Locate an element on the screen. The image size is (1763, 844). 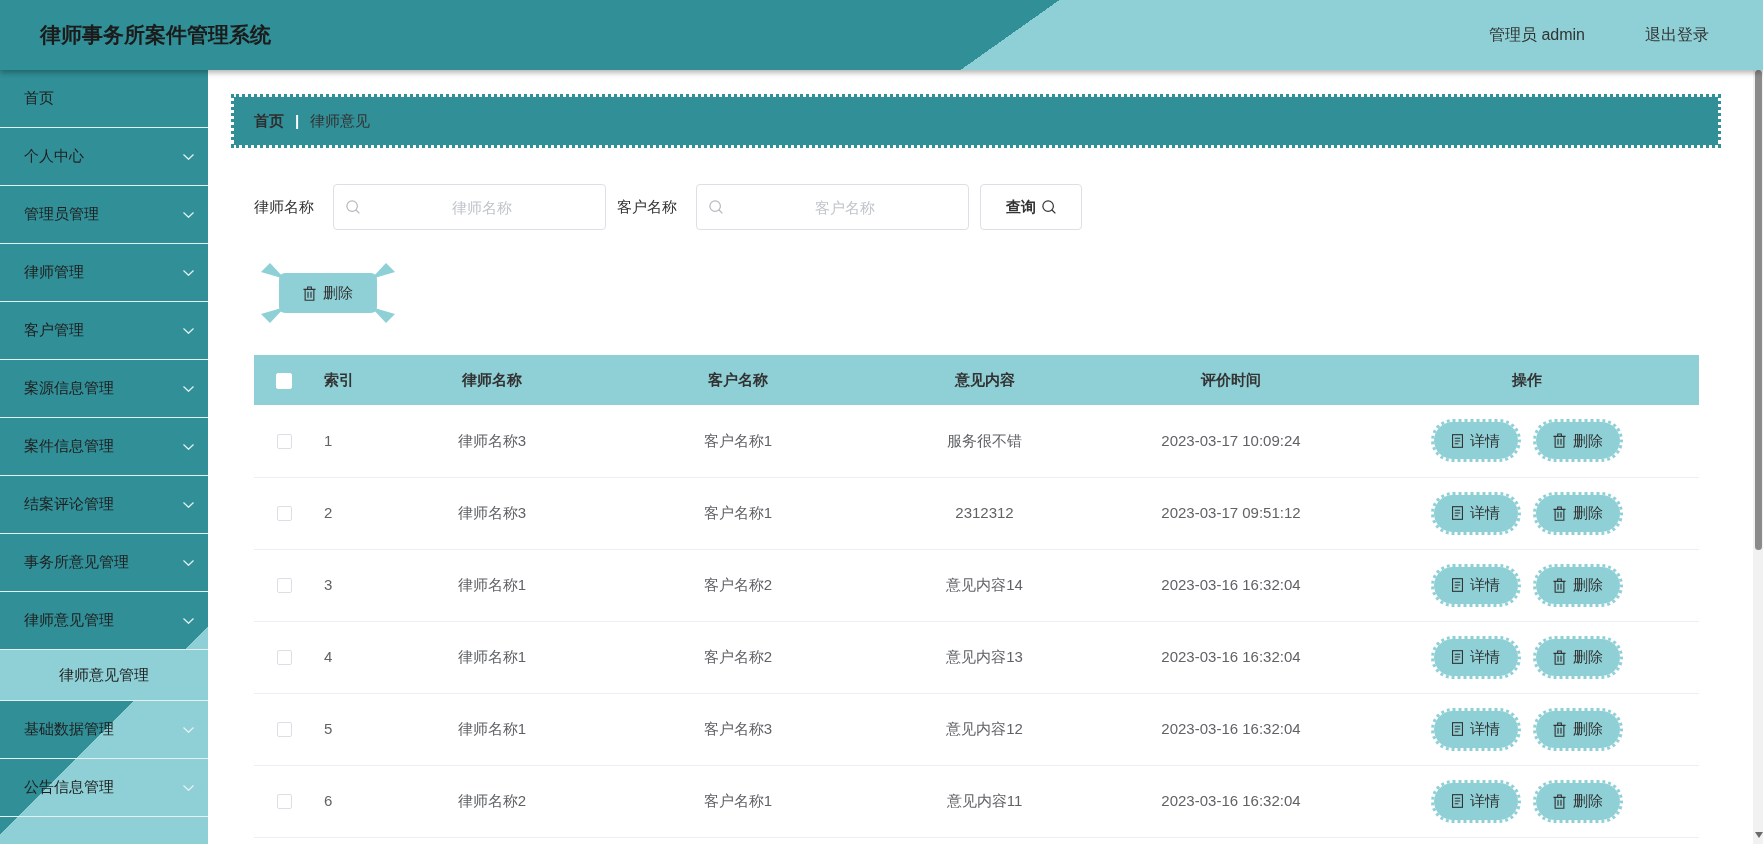
table-cell: 律师名称2 is located at coordinates (492, 800).